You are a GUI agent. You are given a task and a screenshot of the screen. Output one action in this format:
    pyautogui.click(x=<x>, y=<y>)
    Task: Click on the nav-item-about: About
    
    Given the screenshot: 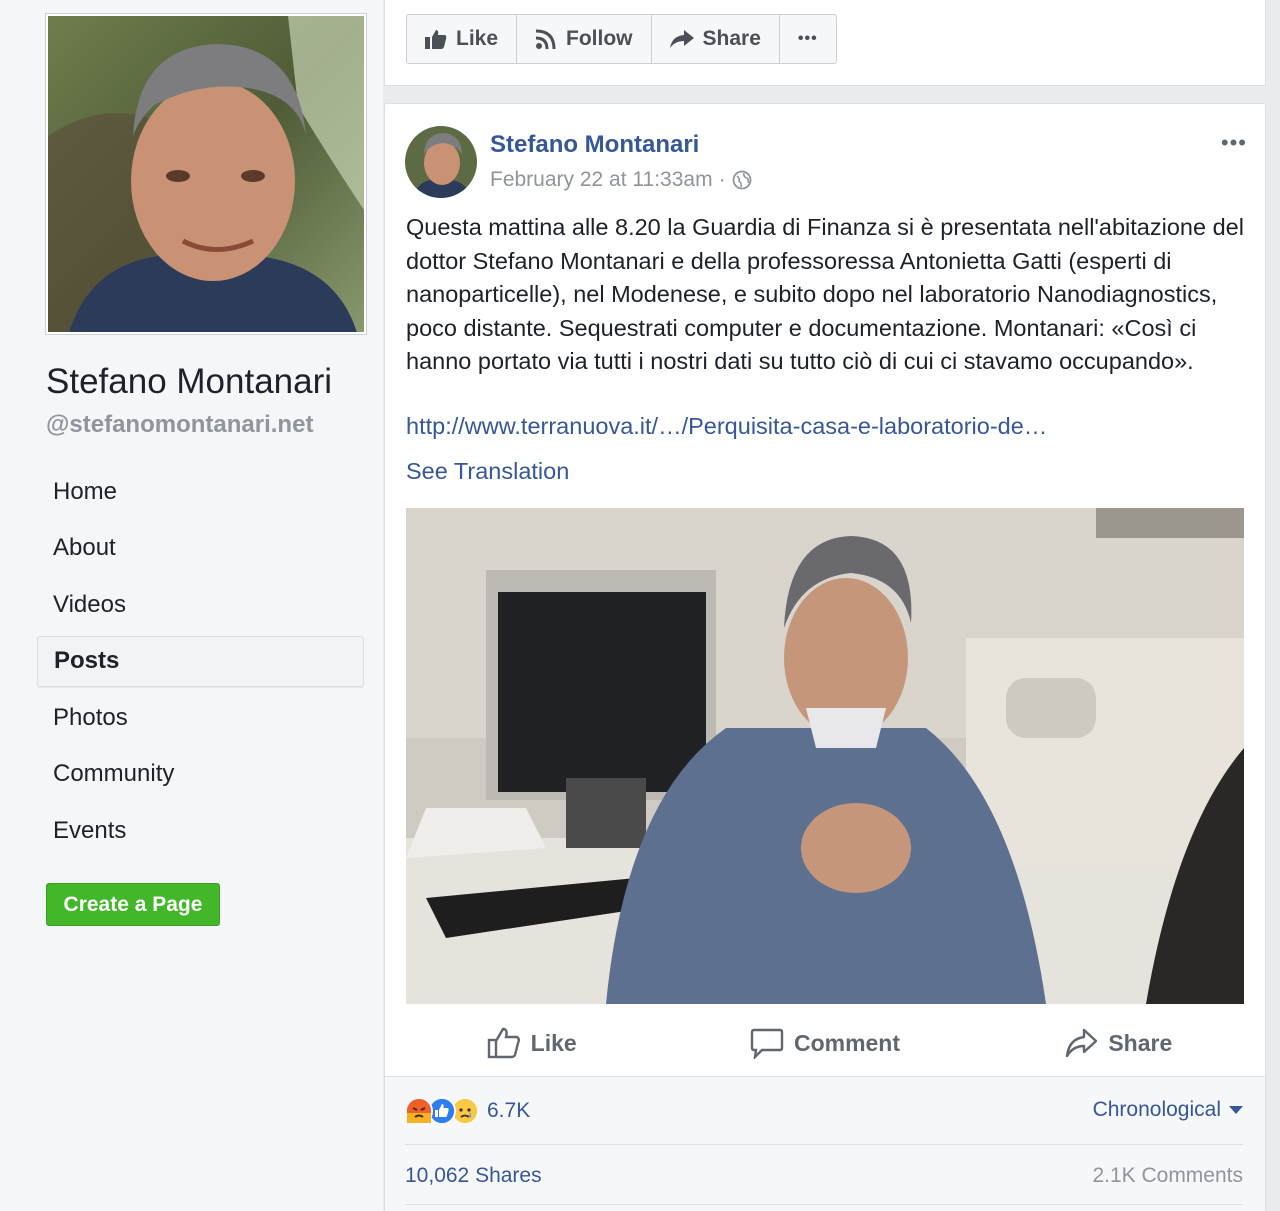 What is the action you would take?
    pyautogui.click(x=200, y=548)
    